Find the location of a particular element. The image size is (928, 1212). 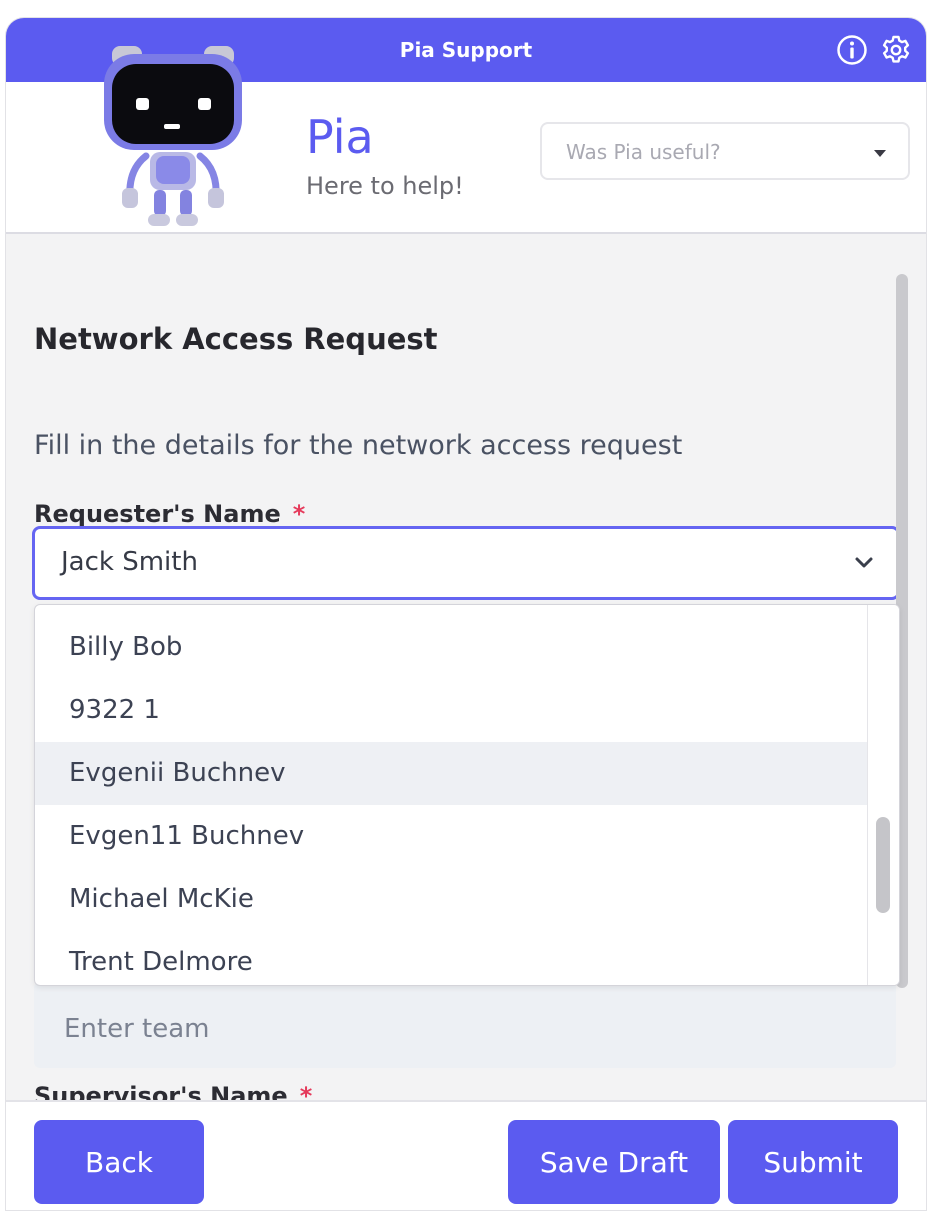

title-bar-icons is located at coordinates (874, 50).